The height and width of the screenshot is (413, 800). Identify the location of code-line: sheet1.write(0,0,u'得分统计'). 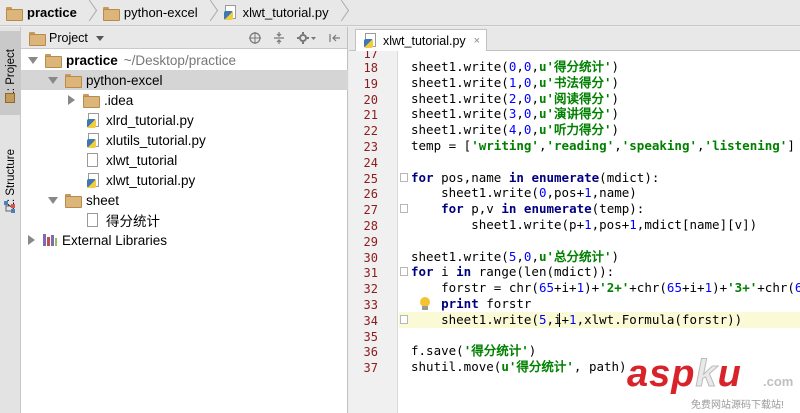
(515, 67).